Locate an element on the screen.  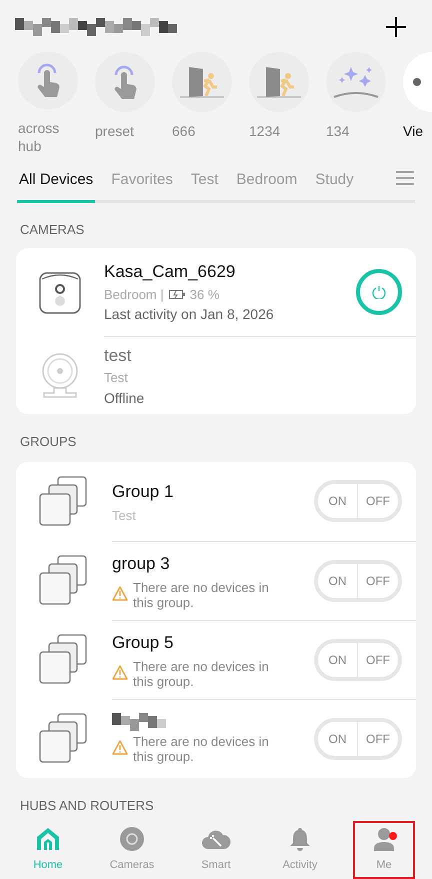
camera-room: Test is located at coordinates (116, 378).